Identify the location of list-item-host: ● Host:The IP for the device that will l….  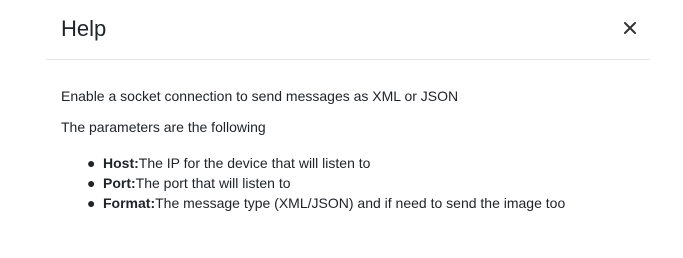
(364, 163).